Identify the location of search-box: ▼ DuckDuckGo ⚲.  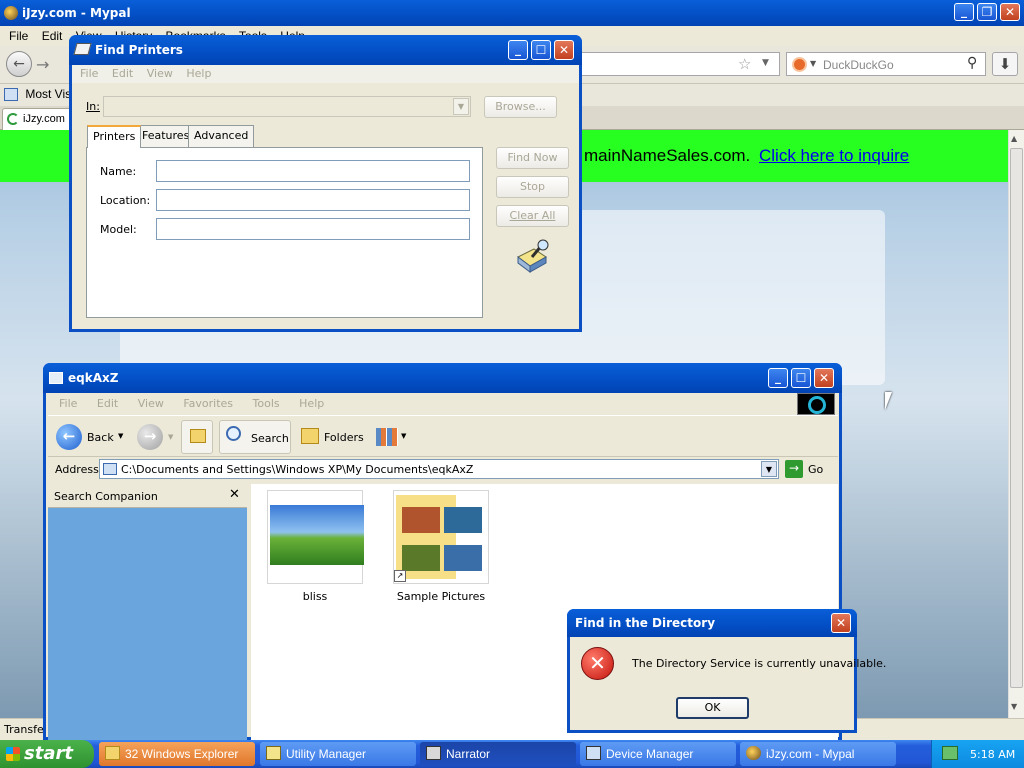
(886, 64).